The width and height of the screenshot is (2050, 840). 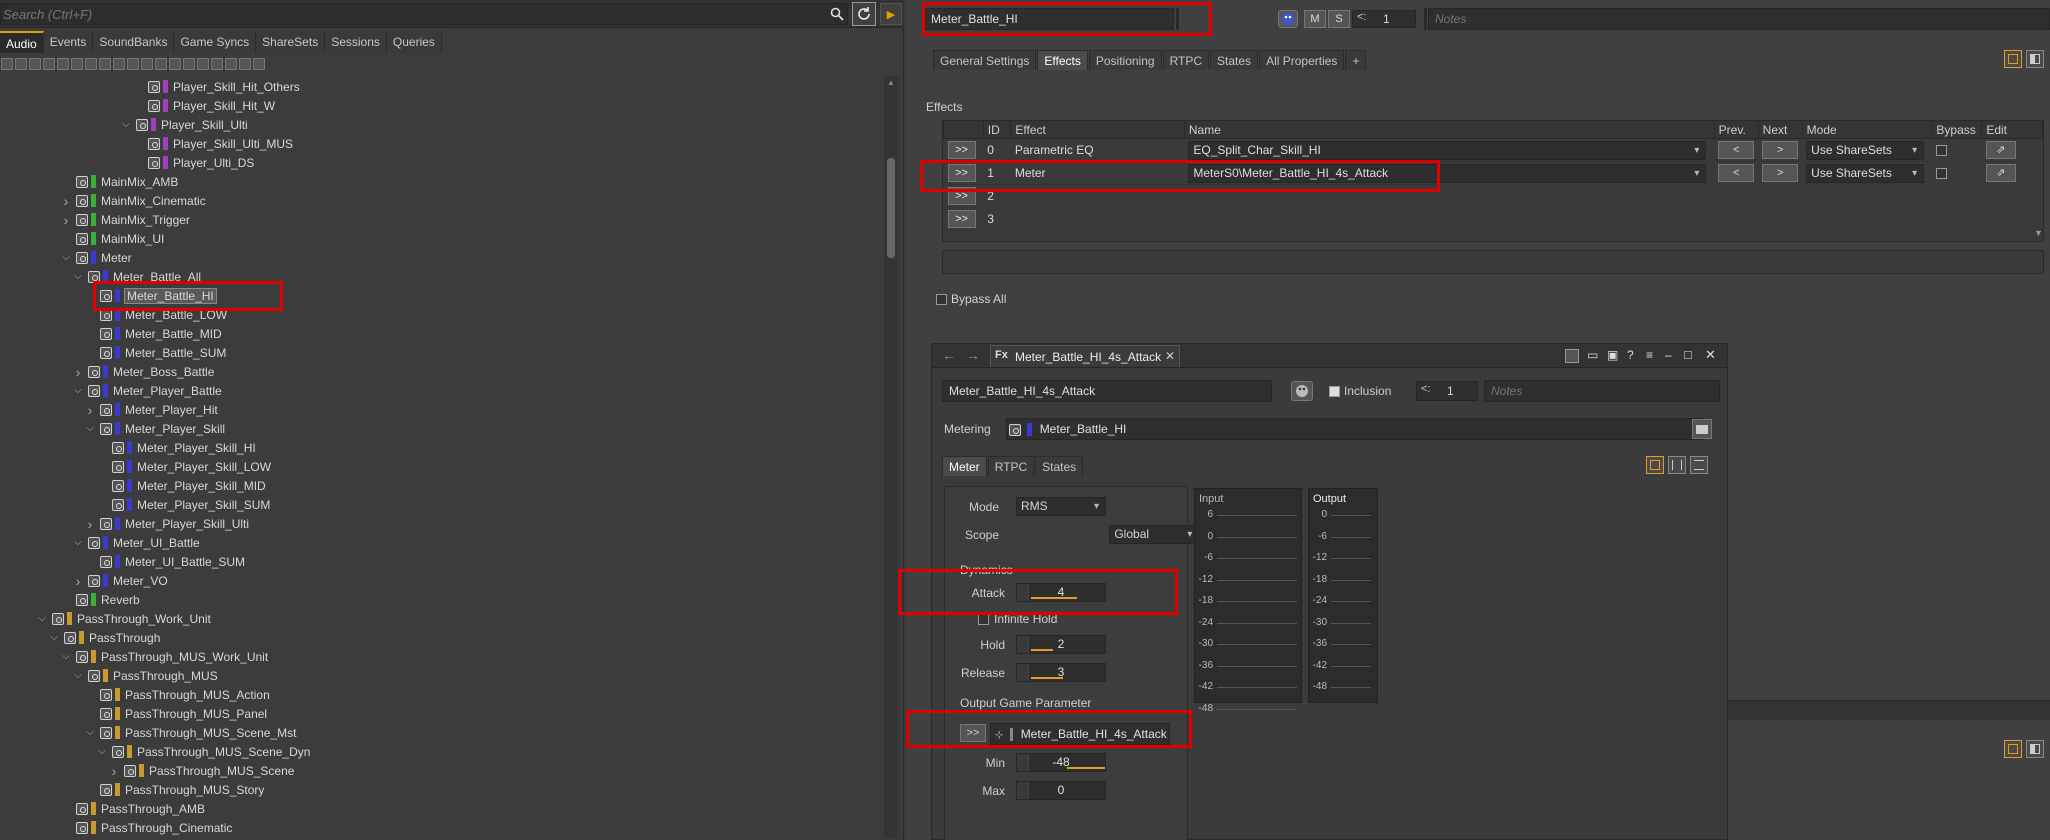 What do you see at coordinates (891, 208) in the screenshot?
I see `scrollbar-thumb` at bounding box center [891, 208].